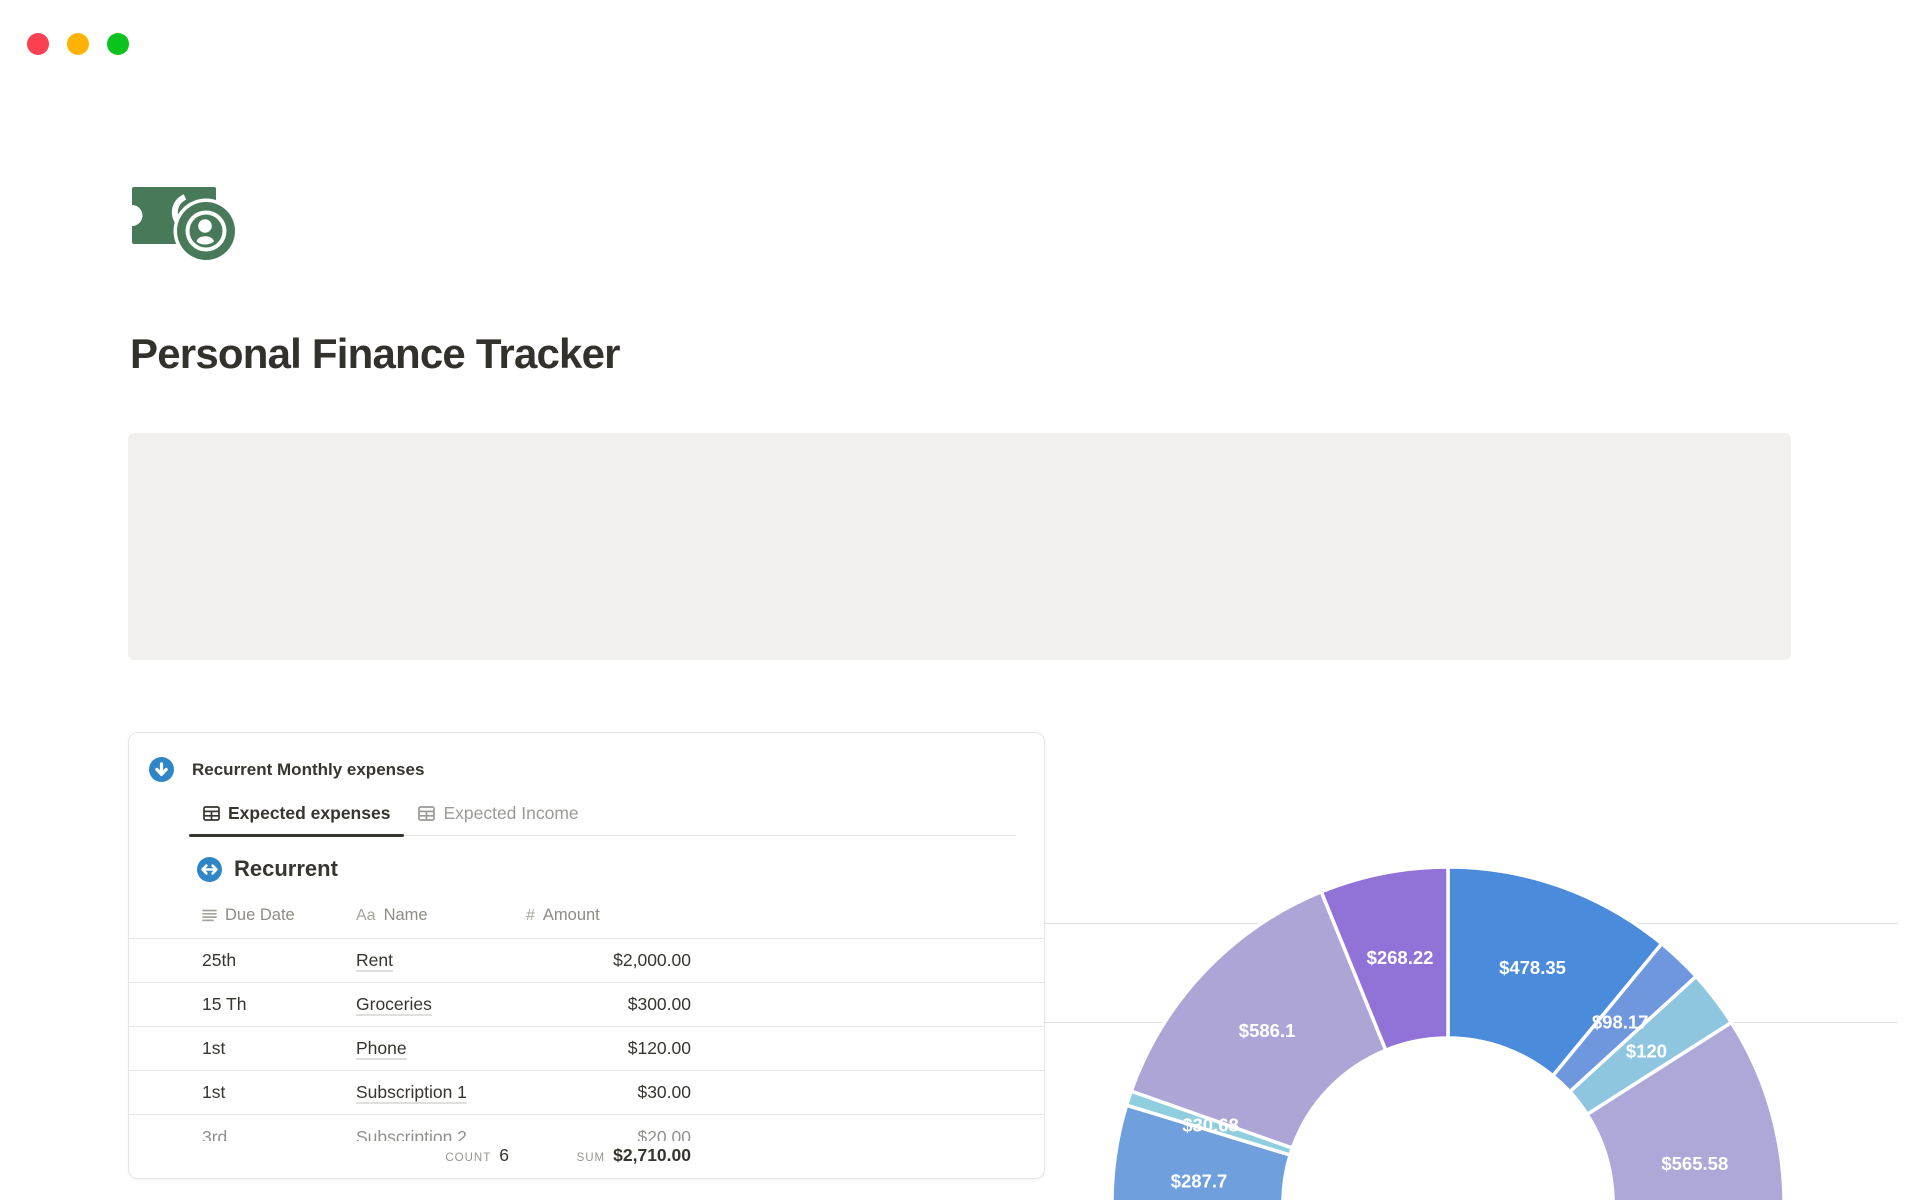 The image size is (1920, 1200). Describe the element at coordinates (1694, 1163) in the screenshot. I see `donut-segment-label: $565.58` at that location.